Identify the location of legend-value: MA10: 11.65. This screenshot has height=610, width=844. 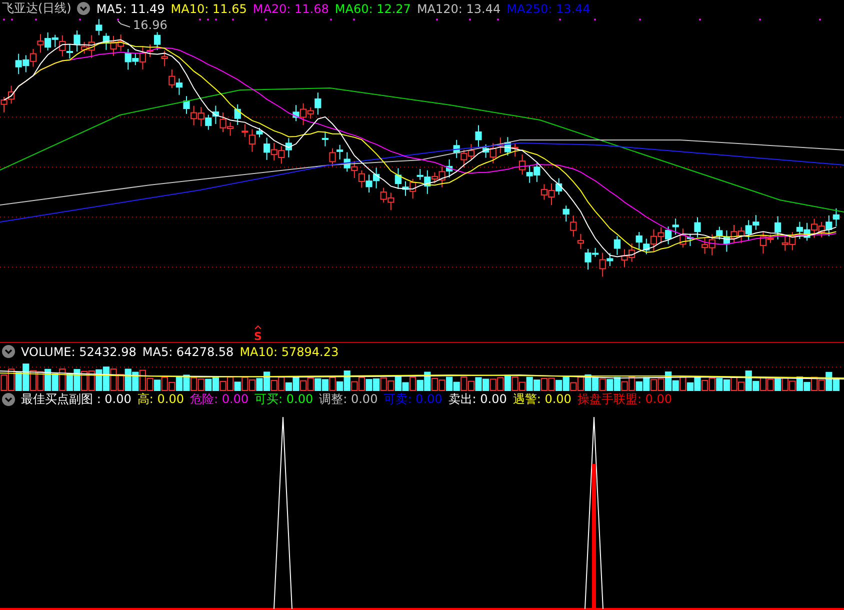
(208, 9).